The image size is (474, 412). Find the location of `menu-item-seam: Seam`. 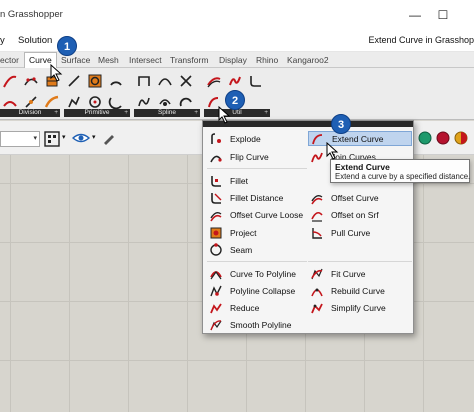

menu-item-seam: Seam is located at coordinates (257, 249).